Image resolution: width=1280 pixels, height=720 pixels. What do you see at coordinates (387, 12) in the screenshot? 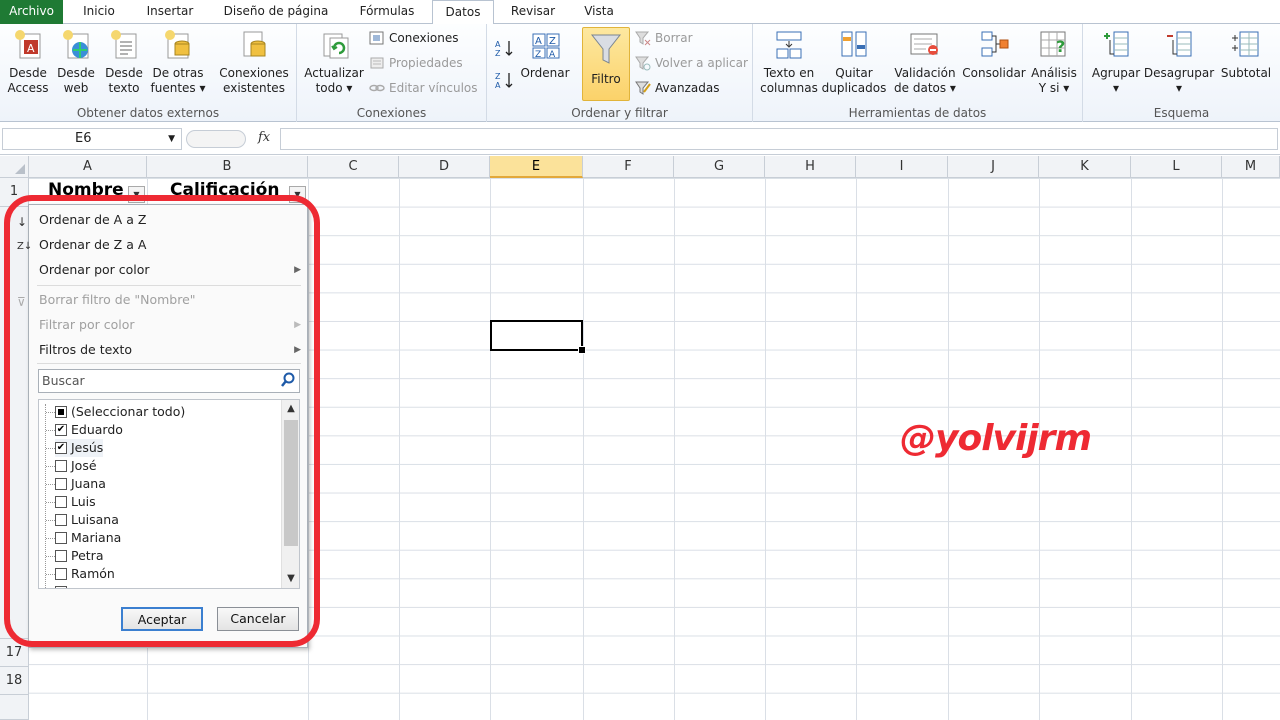
I see `tab-formulas: Fórmulas` at bounding box center [387, 12].